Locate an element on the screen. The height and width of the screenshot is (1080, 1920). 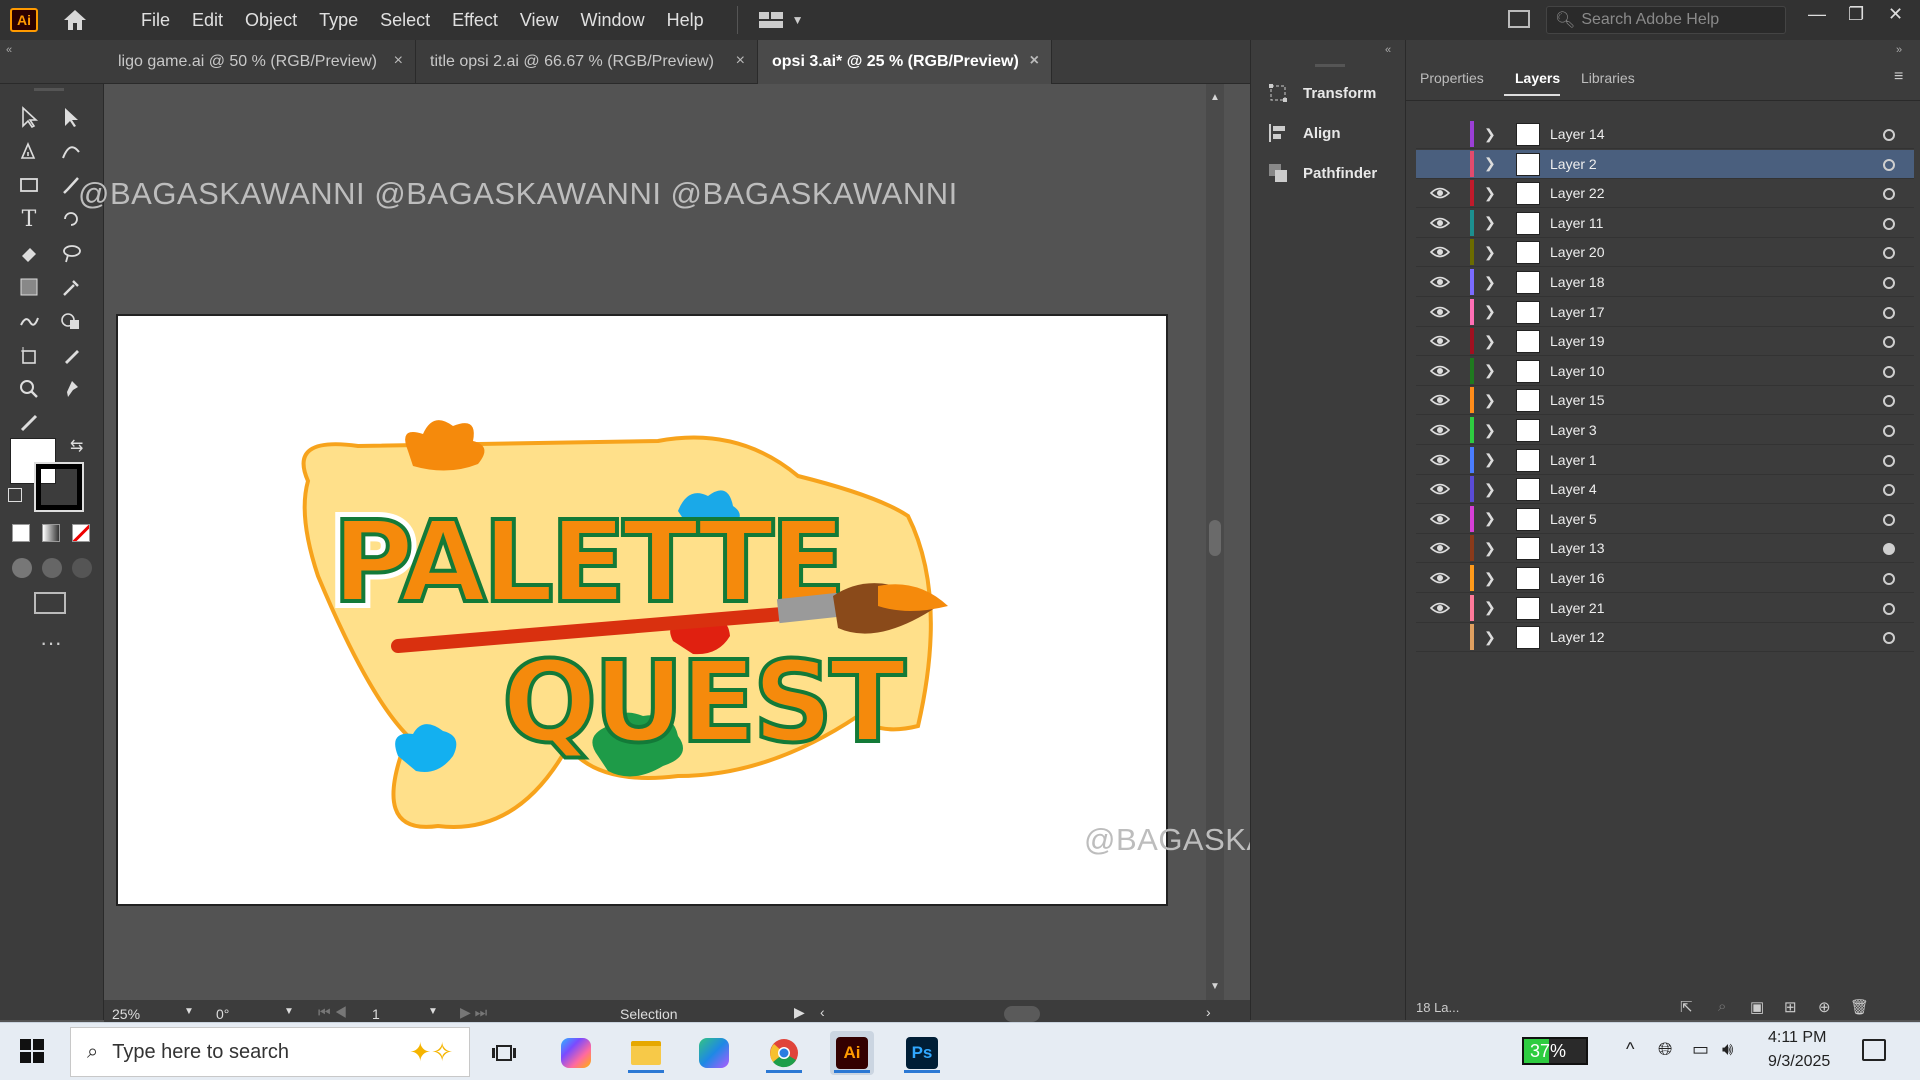
copilot-icon is located at coordinates (576, 1053).